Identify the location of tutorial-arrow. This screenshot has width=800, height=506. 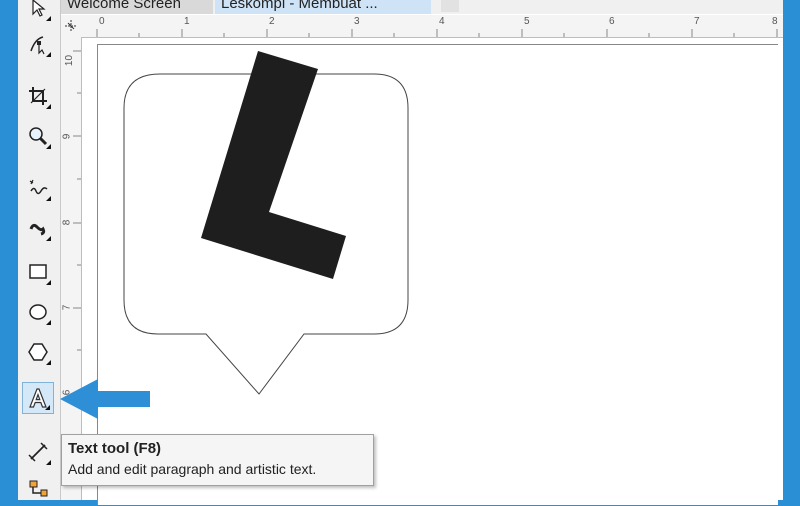
(105, 399).